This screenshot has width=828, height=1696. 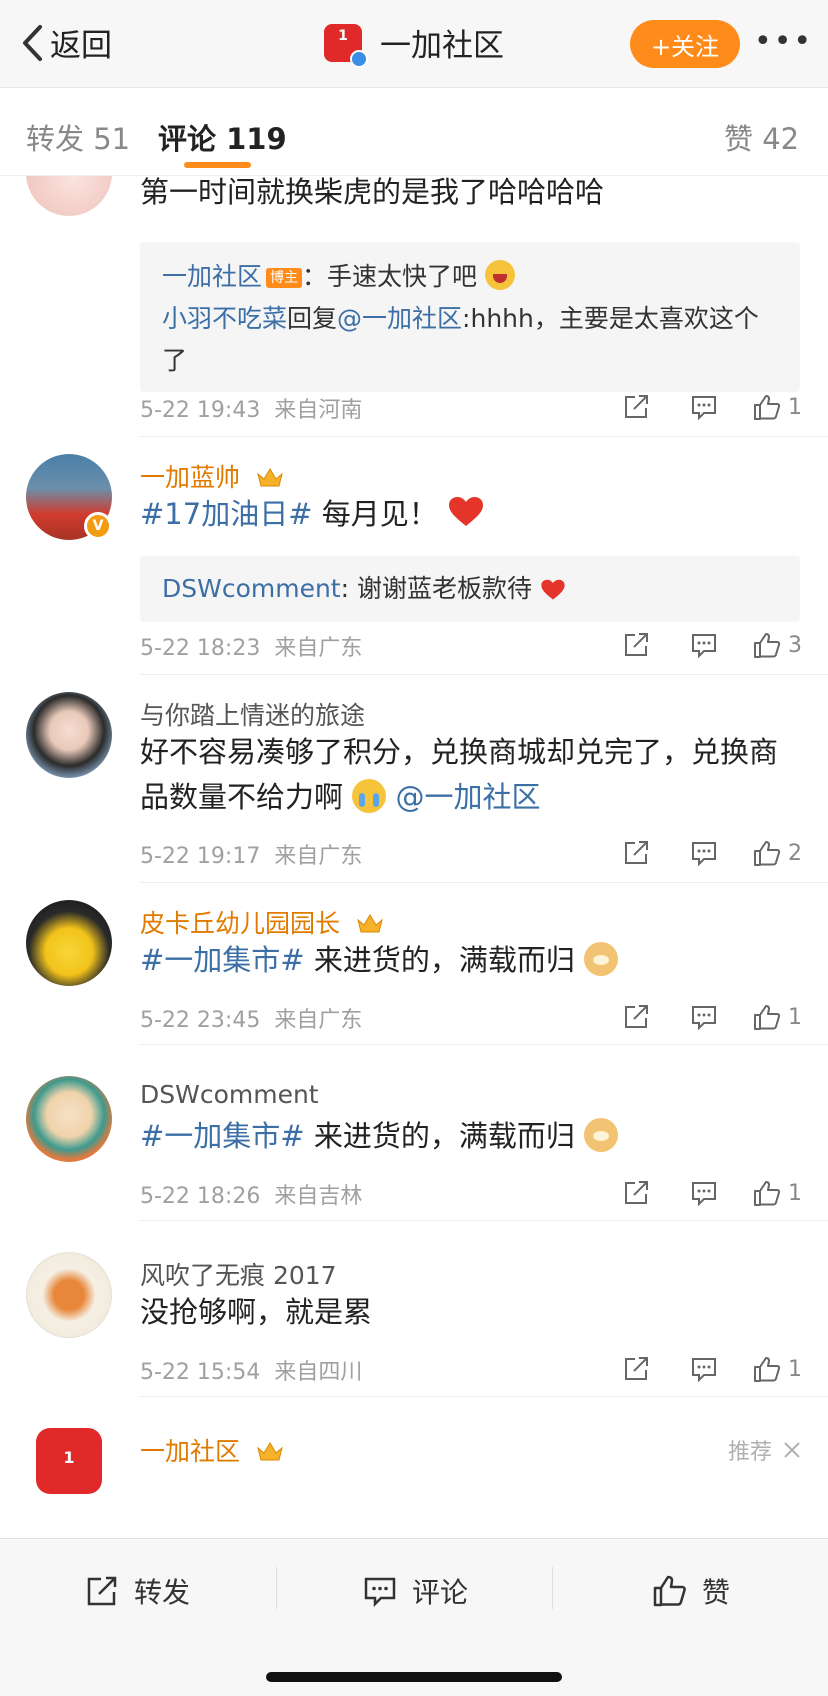 What do you see at coordinates (761, 137) in the screenshot?
I see `tab-likes: 赞 42` at bounding box center [761, 137].